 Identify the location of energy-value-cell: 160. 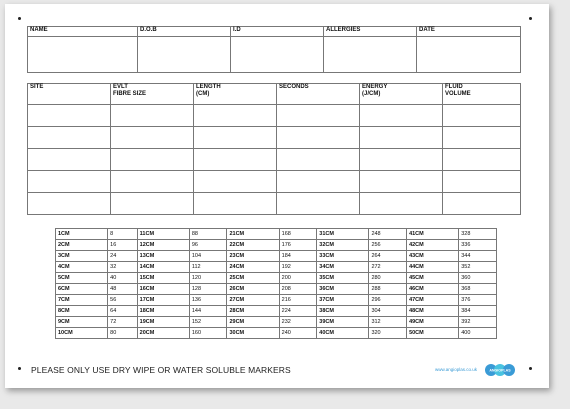
(208, 333).